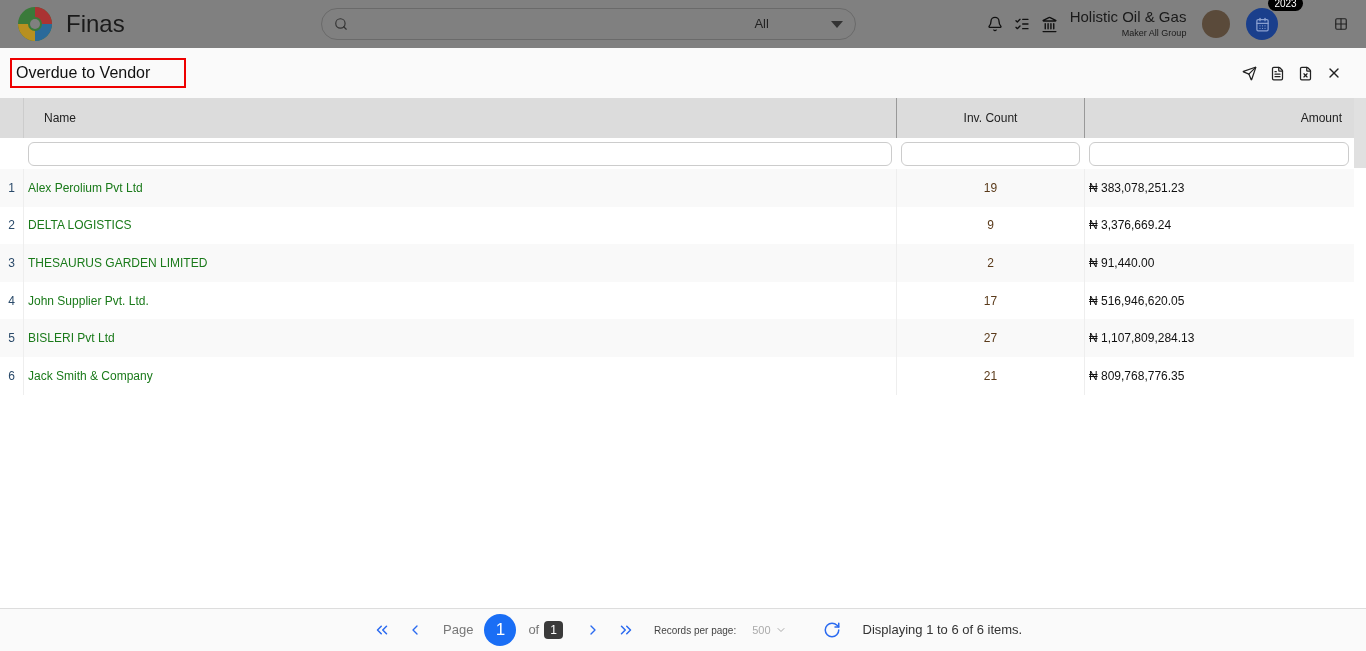  What do you see at coordinates (460, 118) in the screenshot?
I see `column-header: Name` at bounding box center [460, 118].